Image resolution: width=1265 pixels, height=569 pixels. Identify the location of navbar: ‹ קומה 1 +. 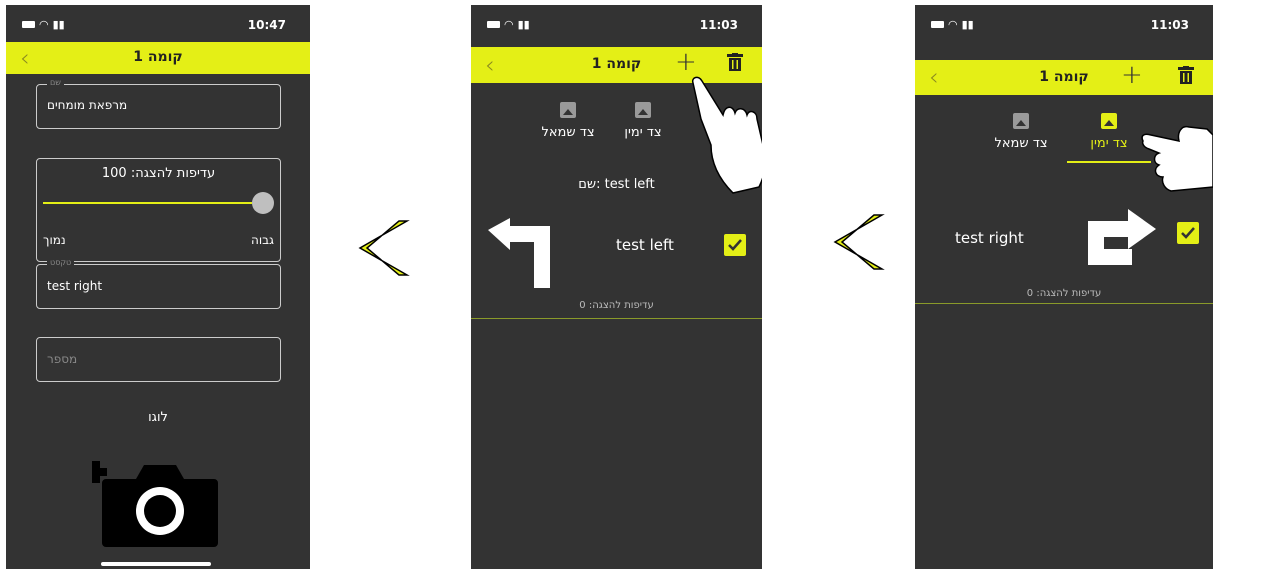
(1064, 77).